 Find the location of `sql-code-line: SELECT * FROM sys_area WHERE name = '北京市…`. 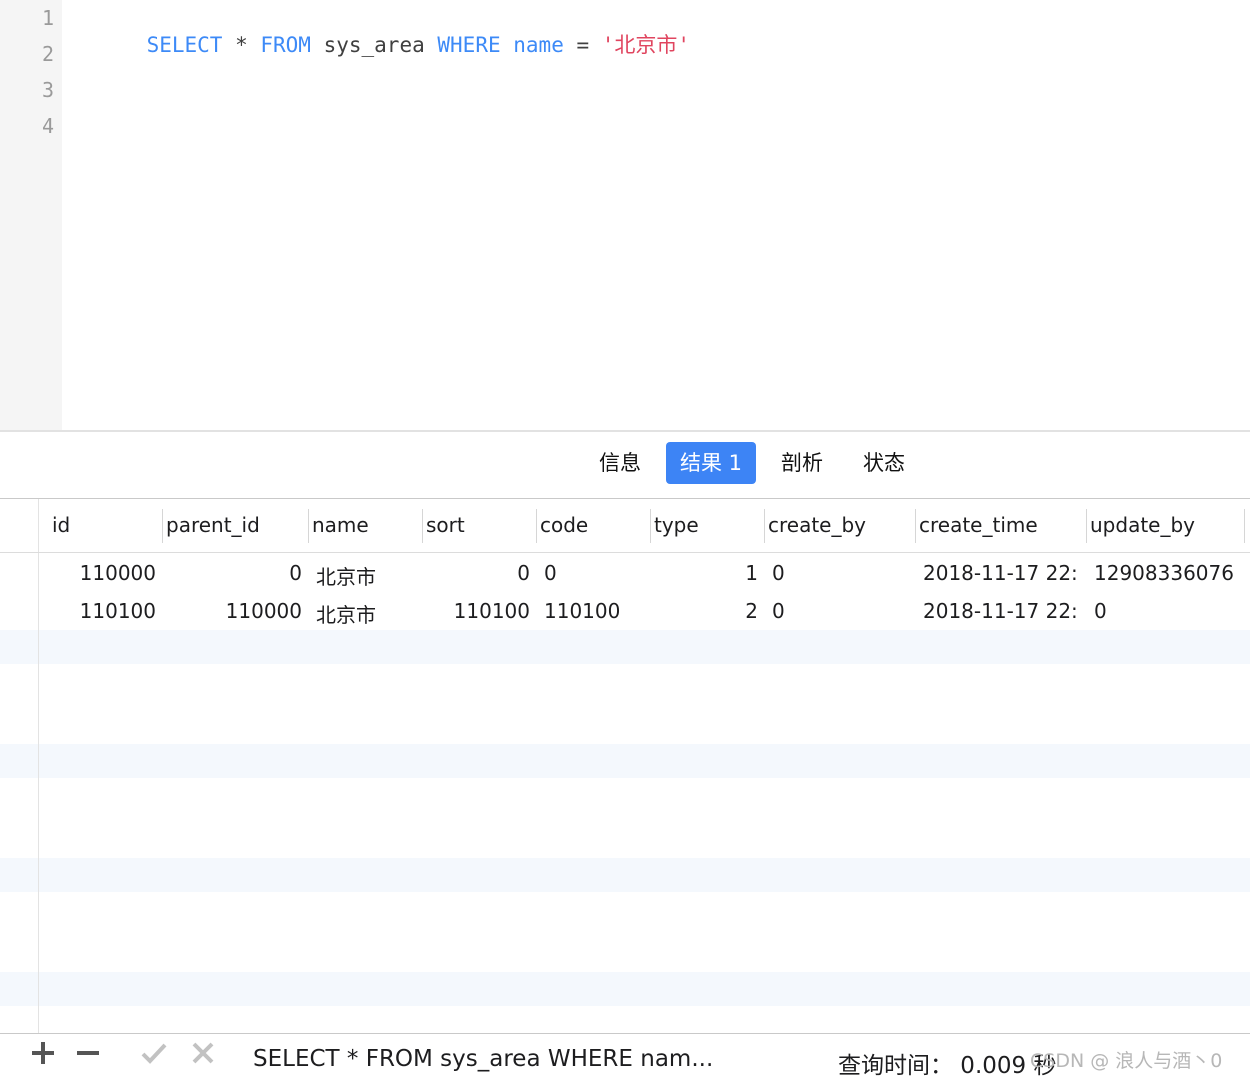

sql-code-line: SELECT * FROM sys_area WHERE name = '北京市… is located at coordinates (393, 44).